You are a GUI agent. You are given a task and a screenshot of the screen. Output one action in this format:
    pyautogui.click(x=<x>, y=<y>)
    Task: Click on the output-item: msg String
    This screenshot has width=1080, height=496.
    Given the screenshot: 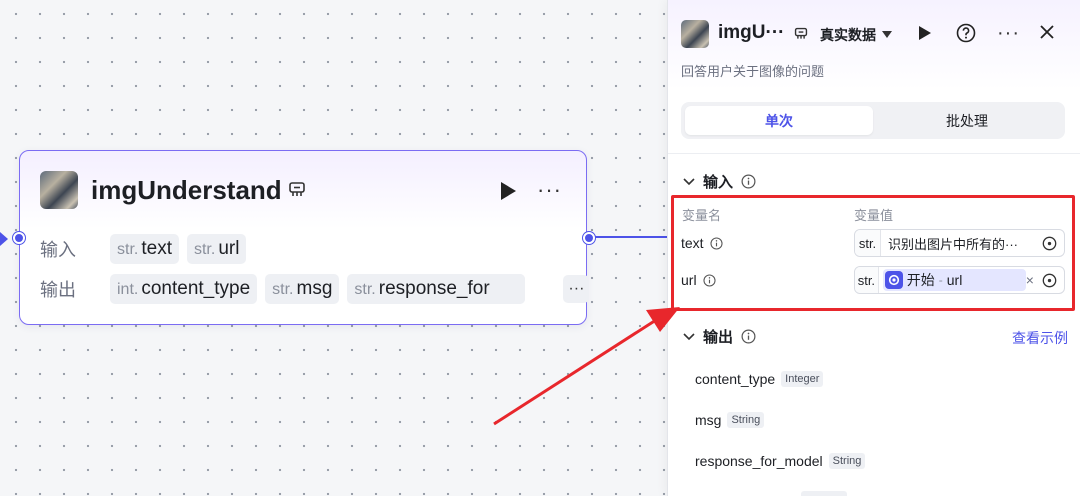 What is the action you would take?
    pyautogui.click(x=730, y=420)
    